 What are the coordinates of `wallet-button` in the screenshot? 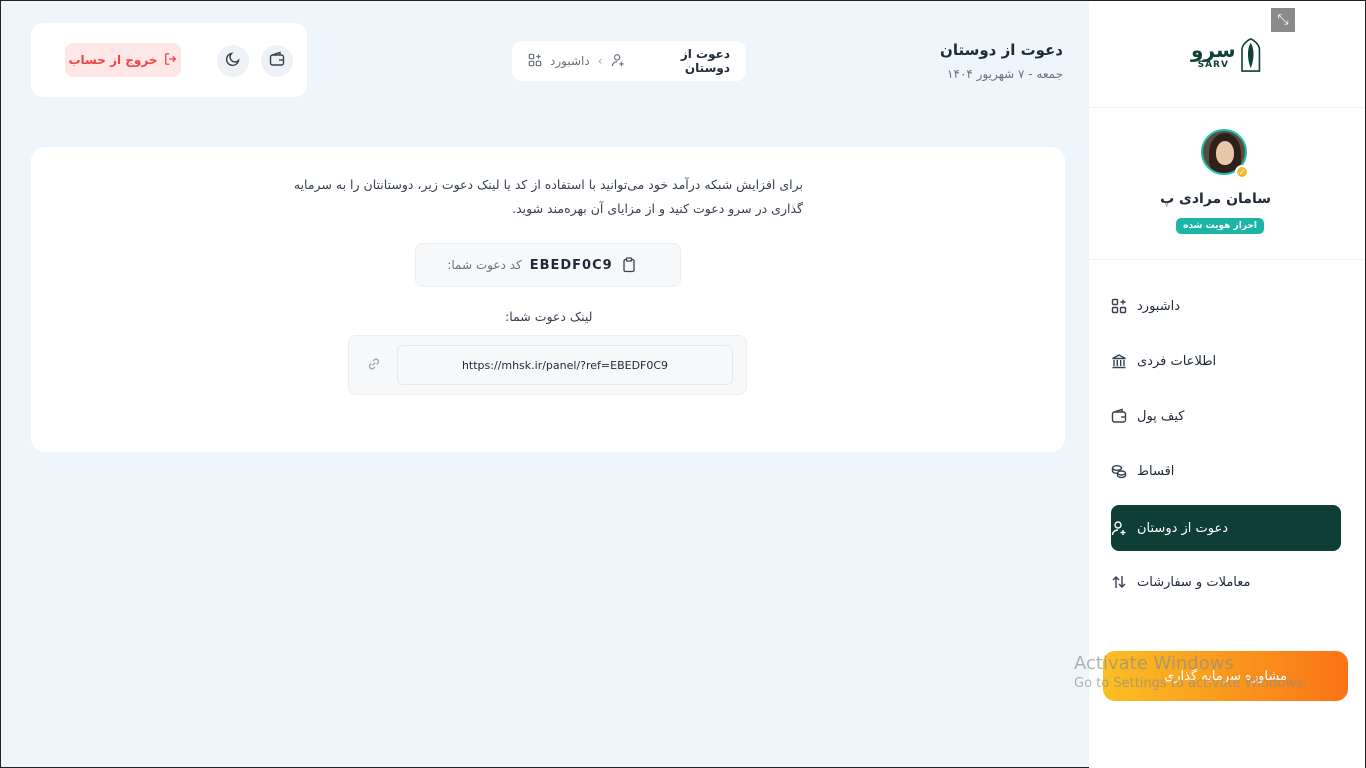 It's located at (277, 61).